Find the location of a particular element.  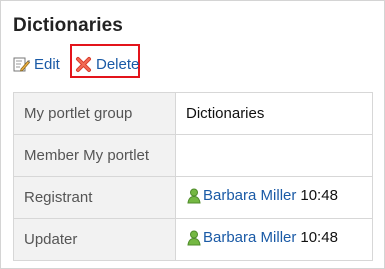

table-row: Registrant Barbara Miller 10:48 is located at coordinates (193, 197).